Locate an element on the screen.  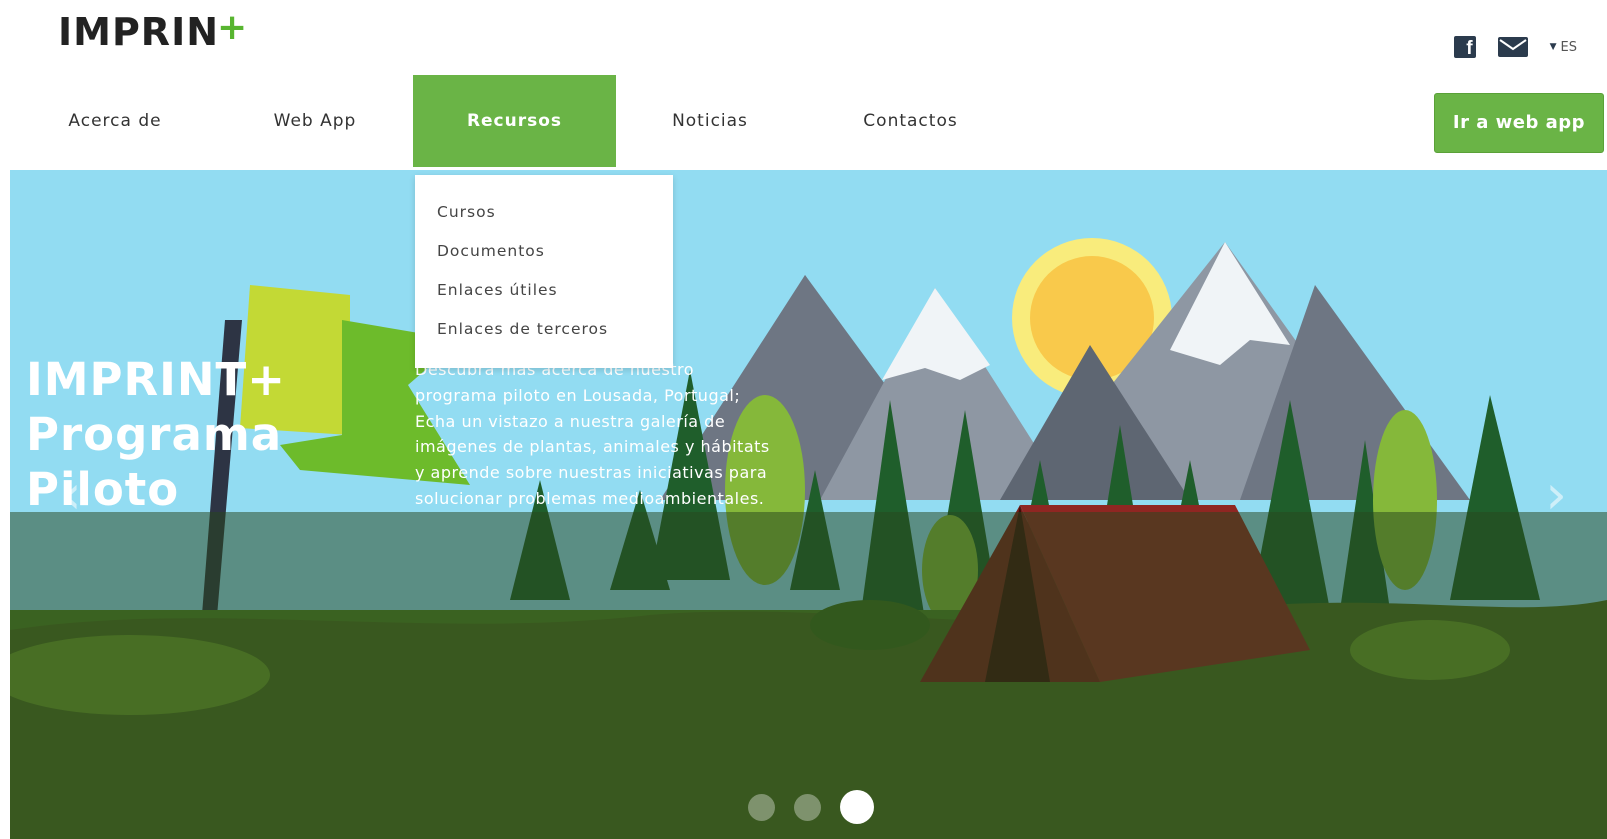
carousel-next-icon: › is located at coordinates (1552, 495).